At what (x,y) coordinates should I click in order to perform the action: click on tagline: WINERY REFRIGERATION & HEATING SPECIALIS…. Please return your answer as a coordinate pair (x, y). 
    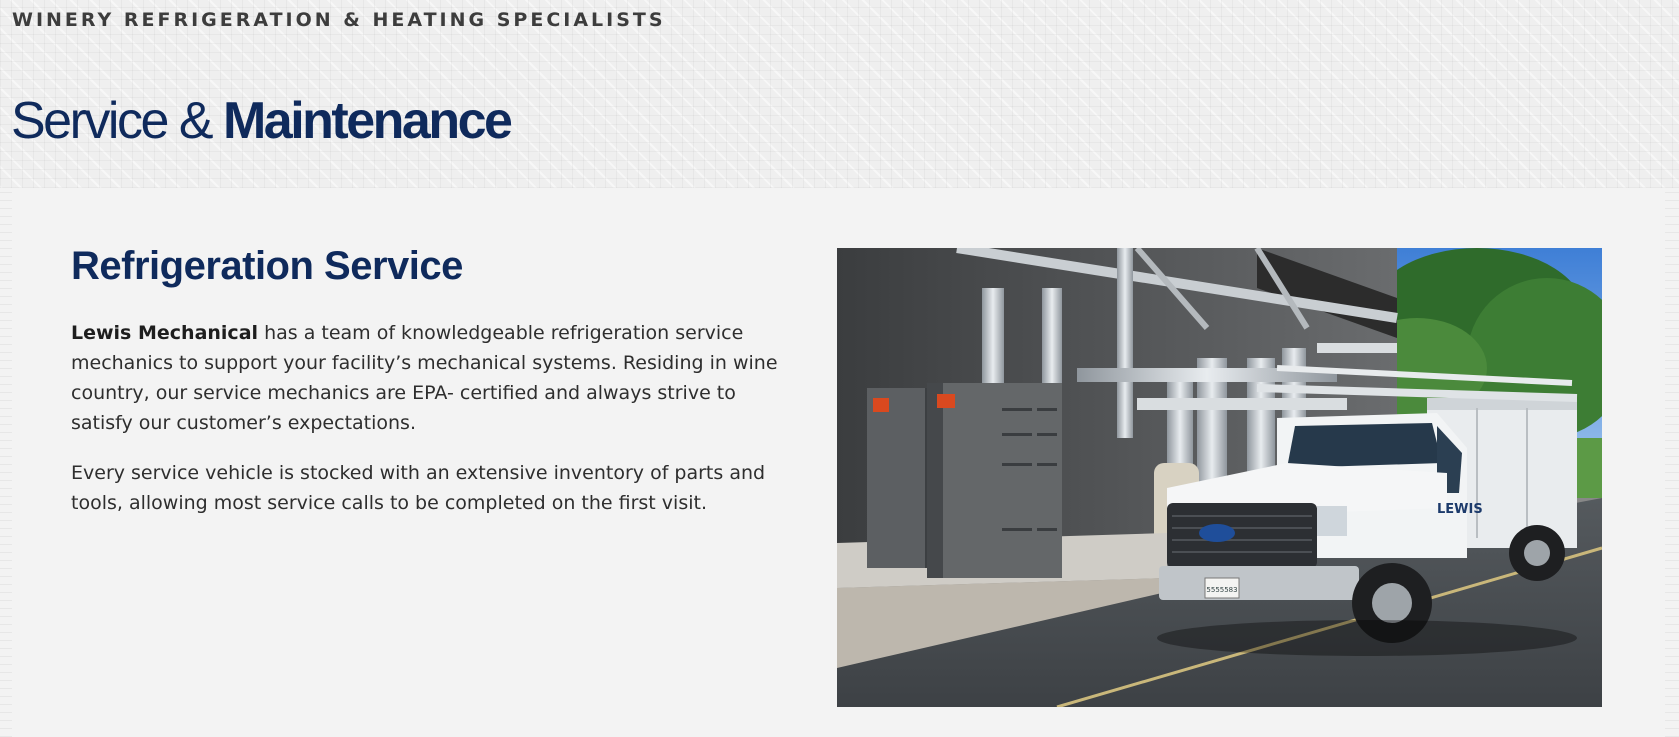
    Looking at the image, I should click on (339, 20).